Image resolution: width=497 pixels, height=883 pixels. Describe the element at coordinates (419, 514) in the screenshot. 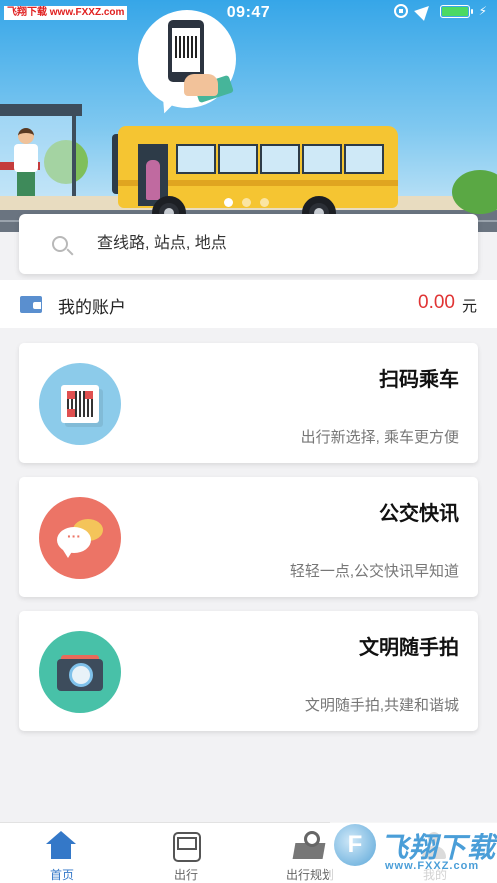

I see `card-title: 公交快讯` at that location.